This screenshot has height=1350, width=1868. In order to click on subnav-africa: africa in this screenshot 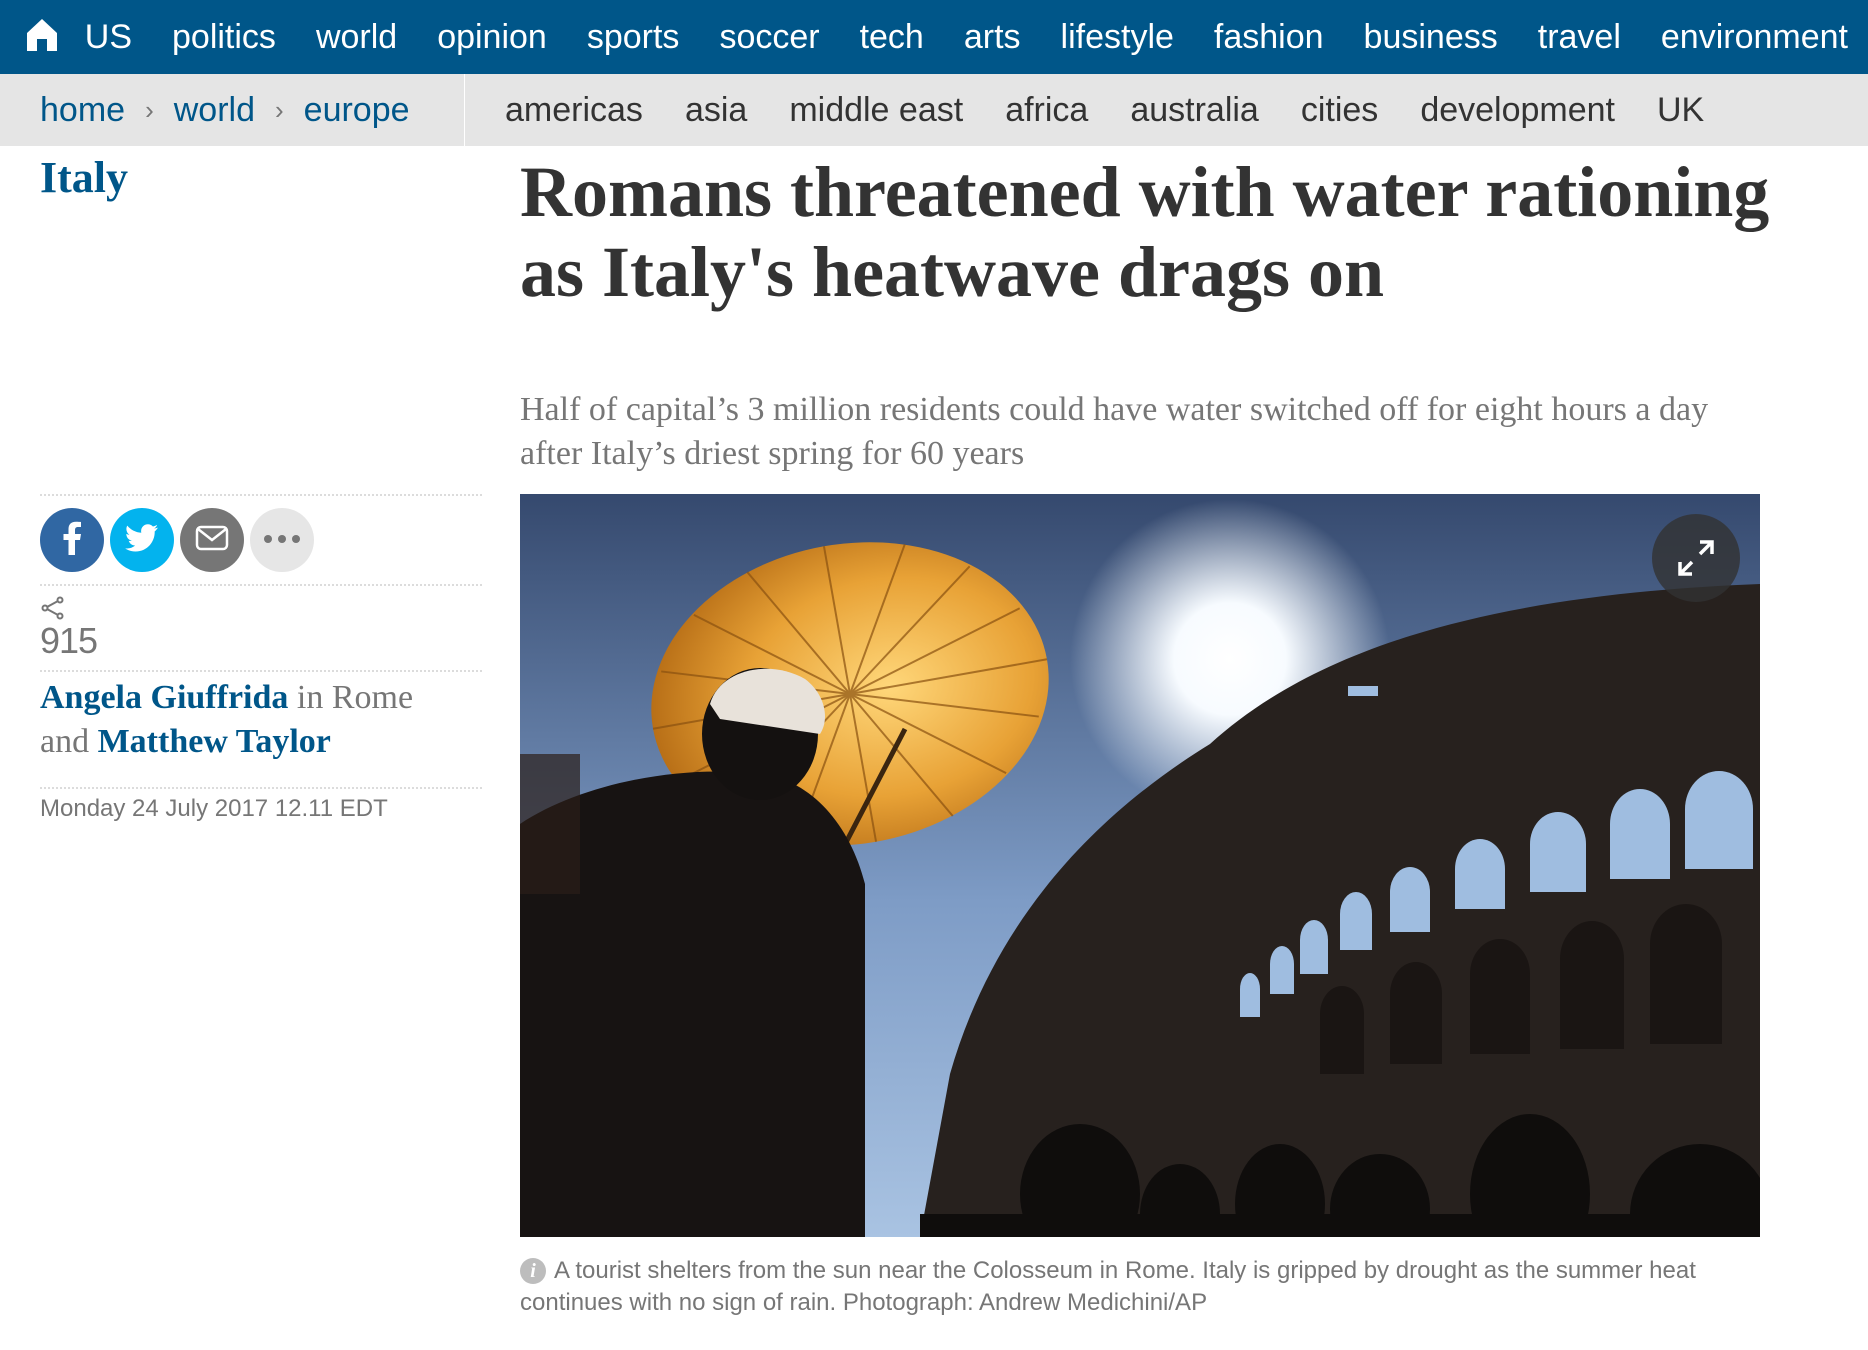, I will do `click(1046, 110)`.